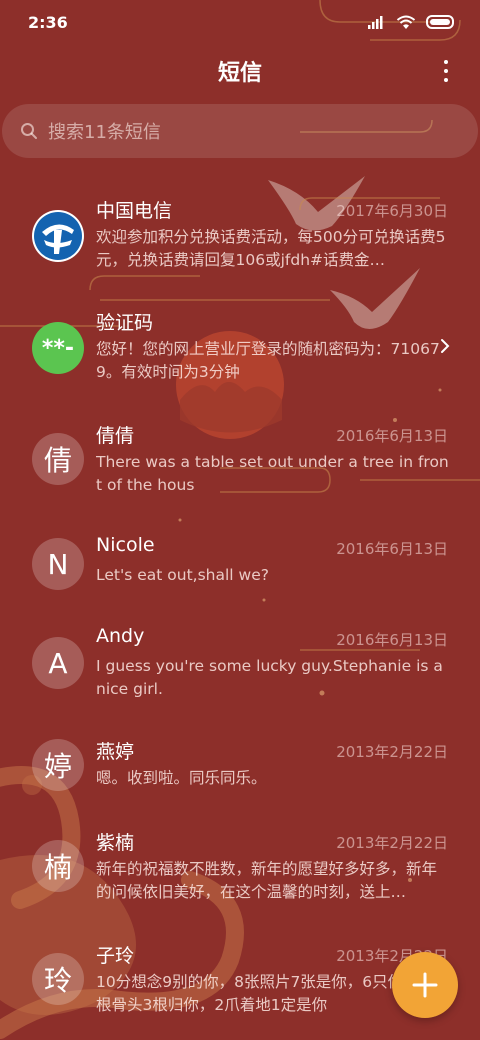 Image resolution: width=480 pixels, height=1040 pixels. Describe the element at coordinates (375, 22) in the screenshot. I see `signal-icon` at that location.